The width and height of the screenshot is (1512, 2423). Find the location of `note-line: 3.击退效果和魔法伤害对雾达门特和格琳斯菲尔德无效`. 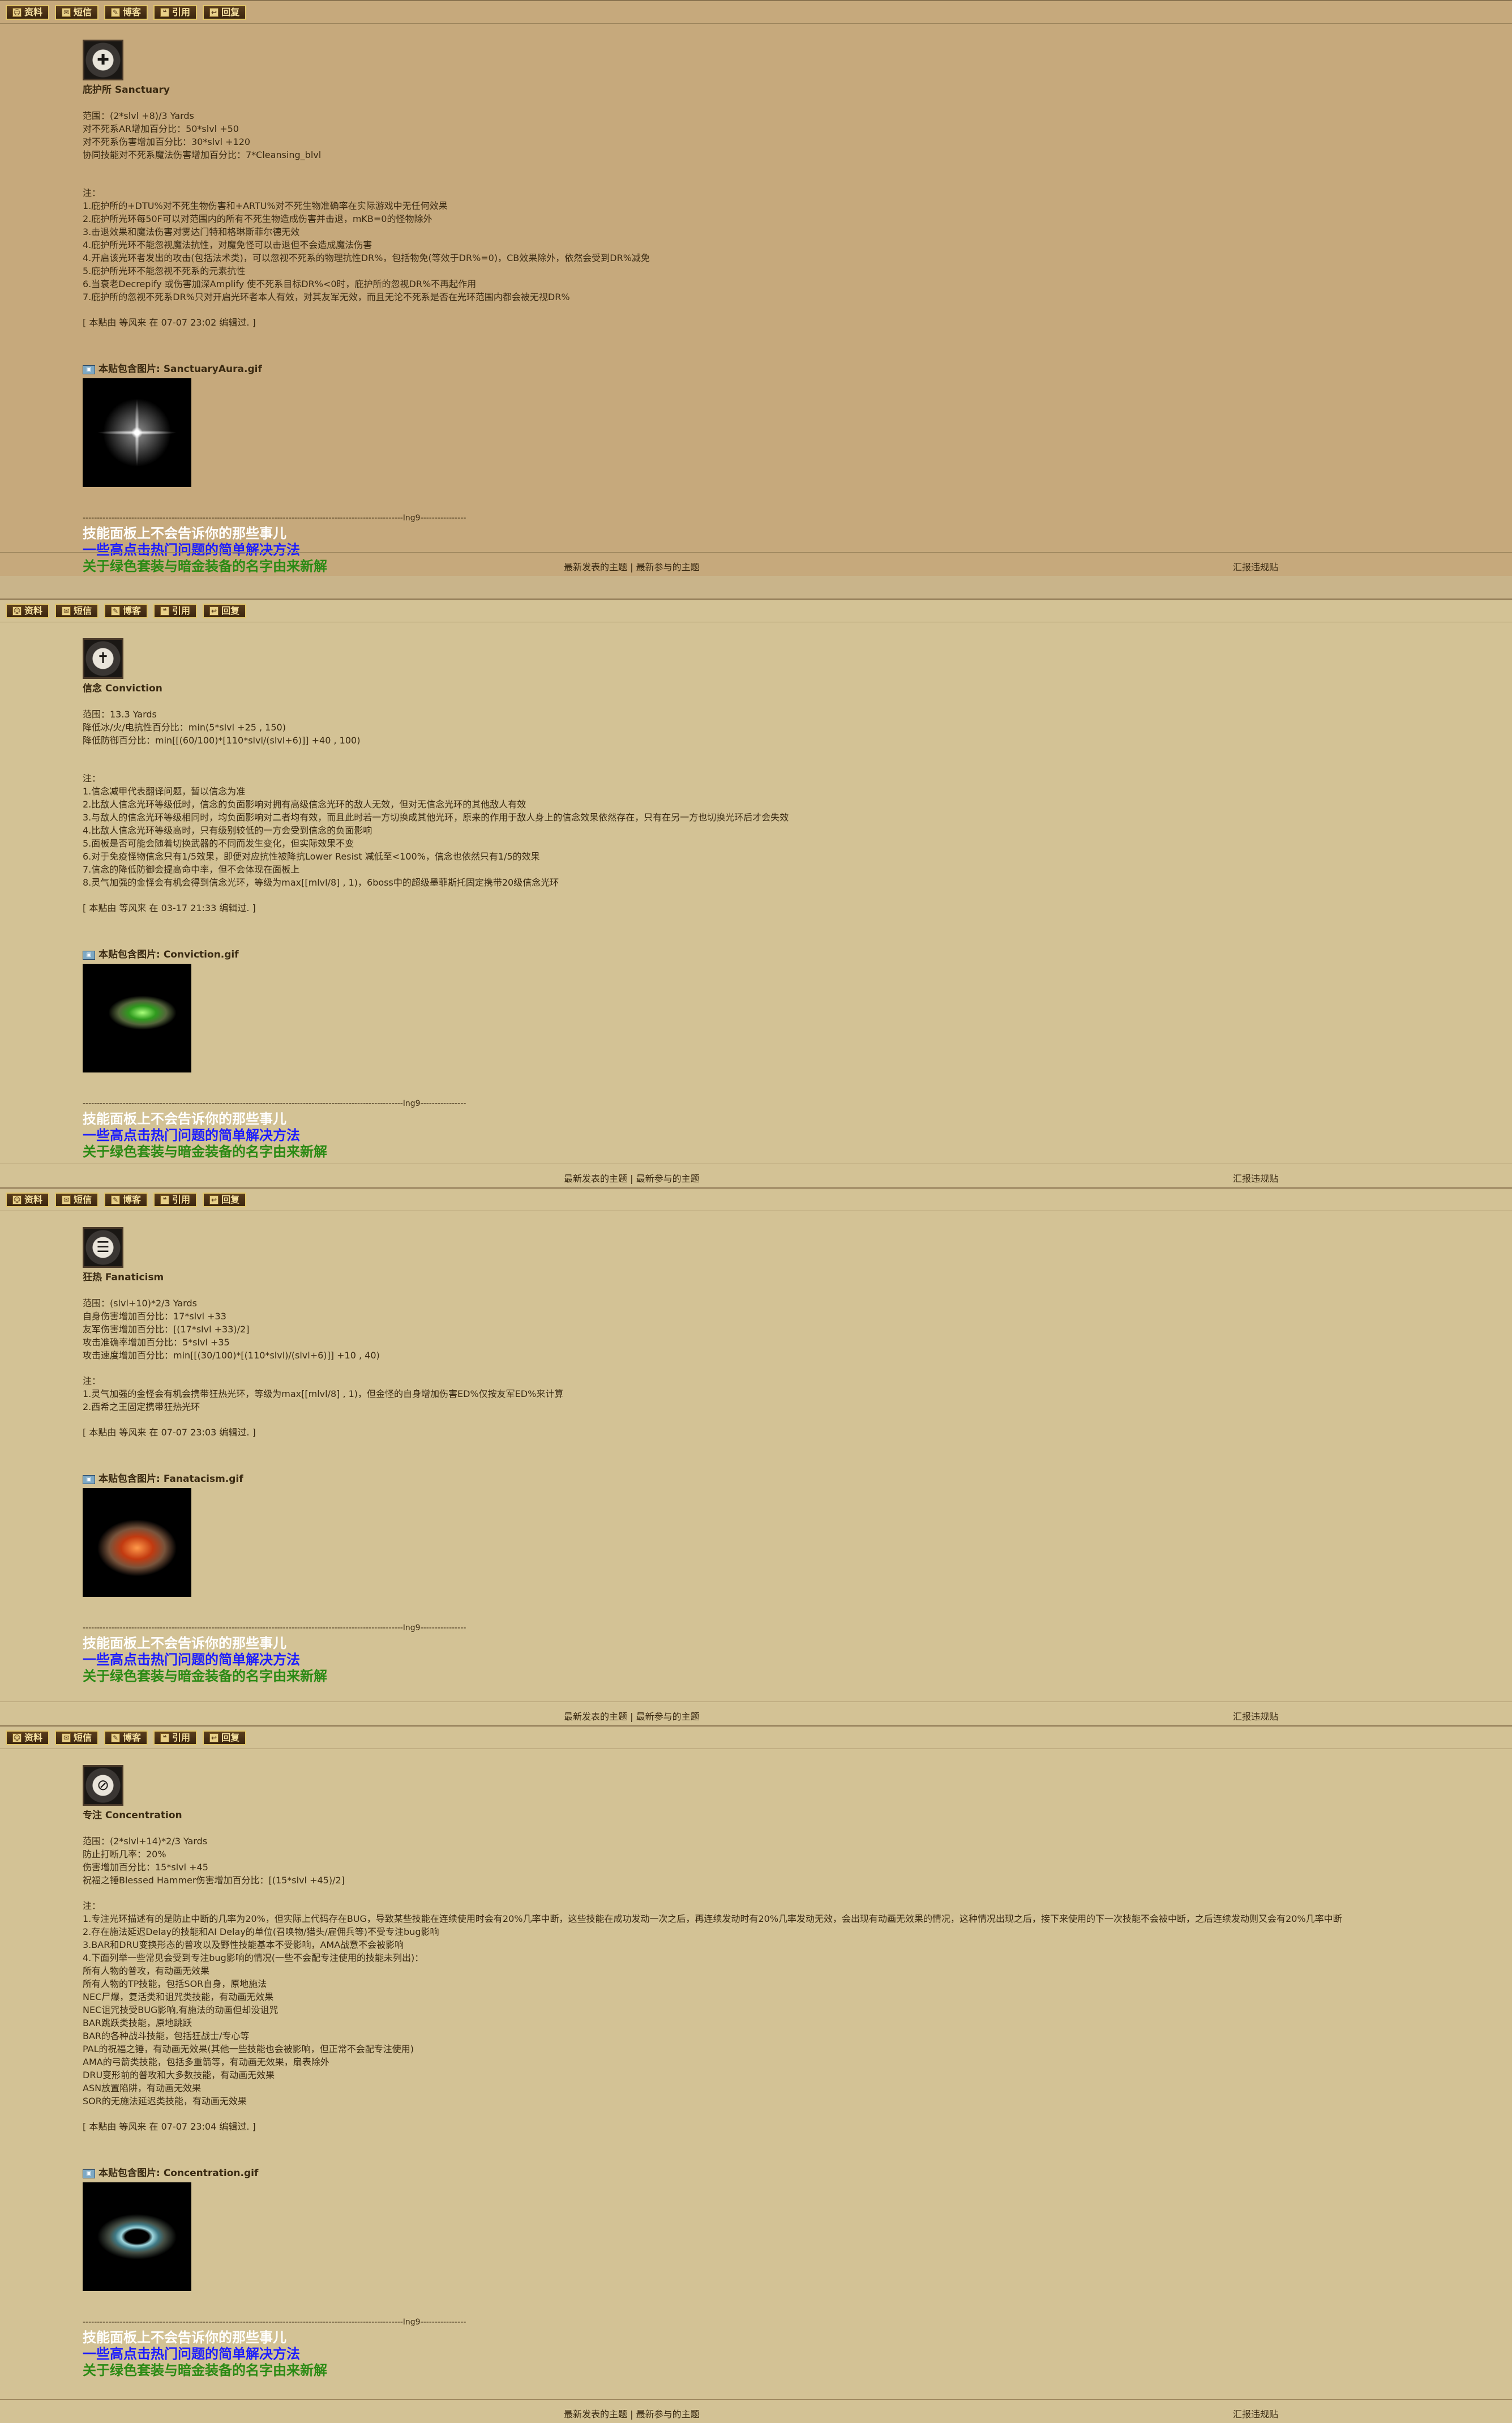

note-line: 3.击退效果和魔法伤害对雾达门特和格琳斯菲尔德无效 is located at coordinates (191, 232).